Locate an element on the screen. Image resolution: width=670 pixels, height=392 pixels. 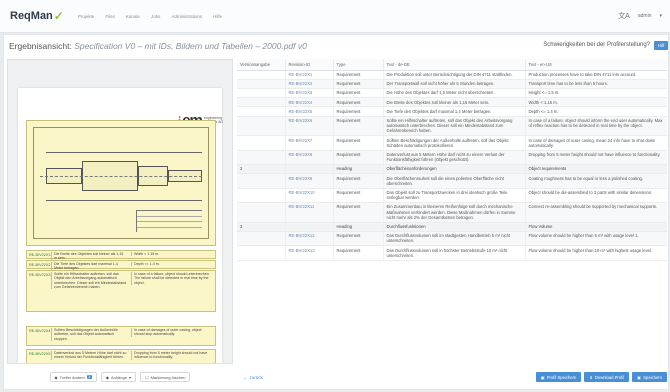
change-hits-label: Treffer ändern is located at coordinates (72, 377).